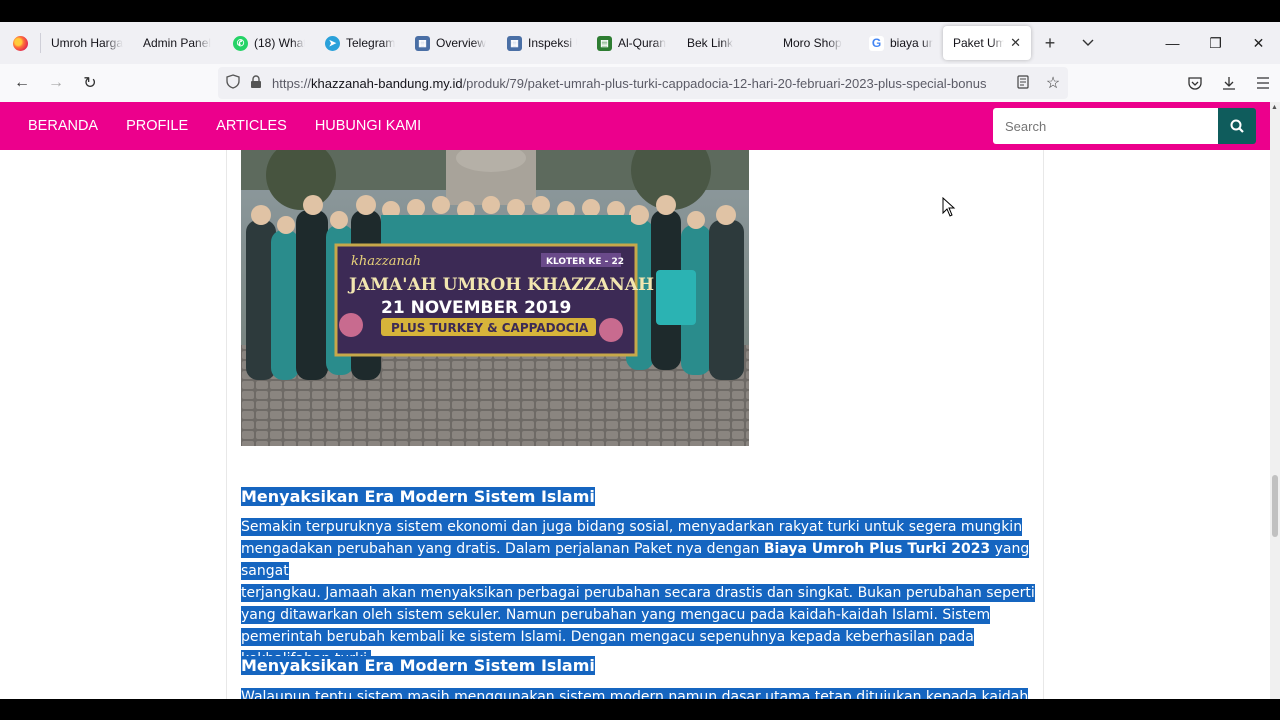  I want to click on page-scrollbar: ▲, so click(1275, 400).